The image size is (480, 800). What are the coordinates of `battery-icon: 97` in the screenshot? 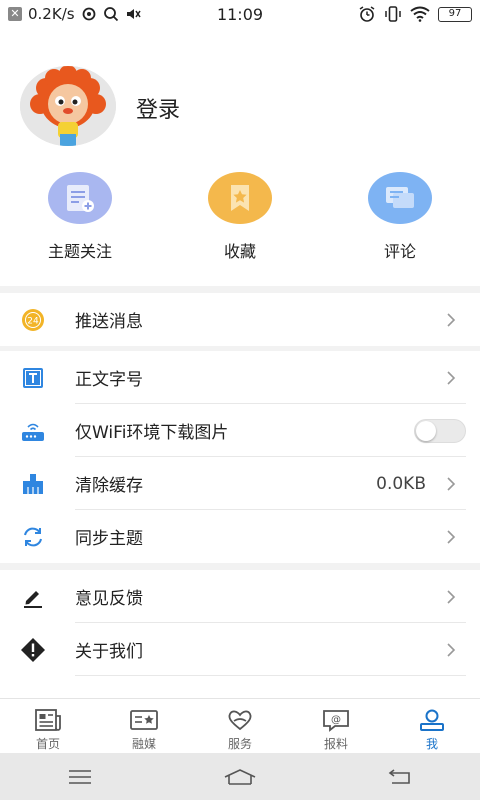 It's located at (455, 14).